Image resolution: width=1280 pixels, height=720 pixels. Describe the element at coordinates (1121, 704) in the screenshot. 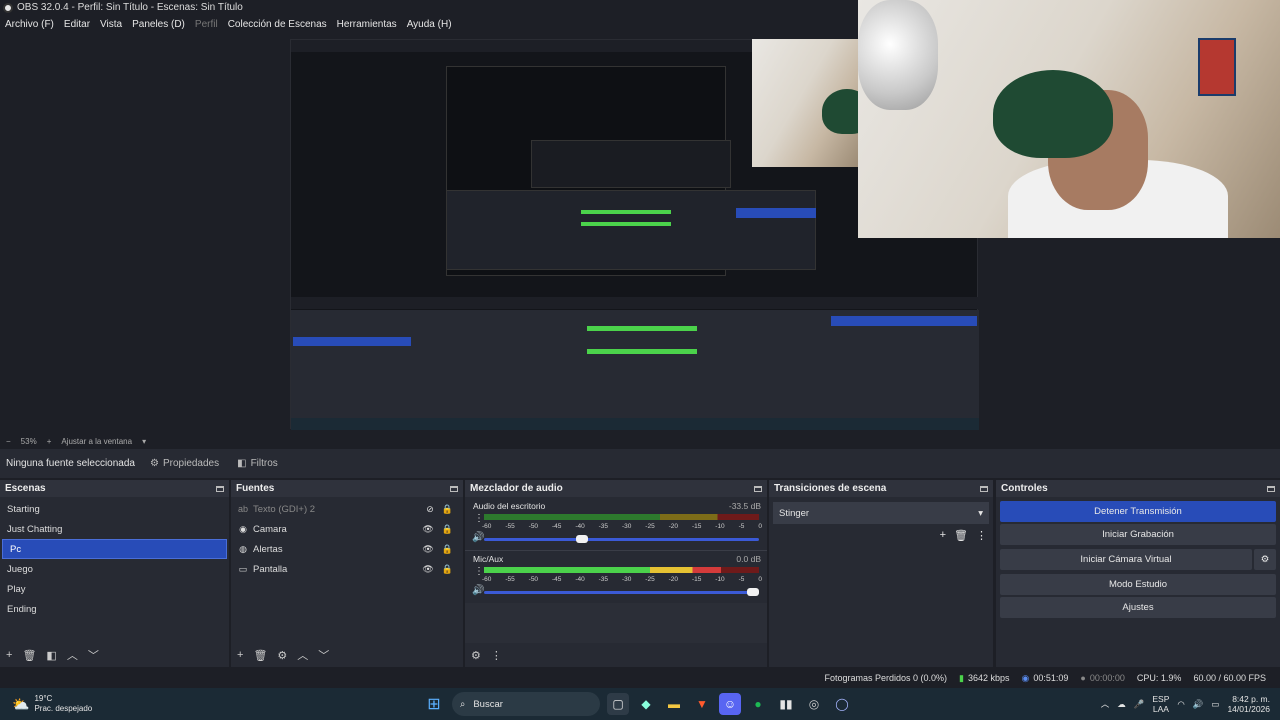

I see `network-app-icon: ☁` at that location.